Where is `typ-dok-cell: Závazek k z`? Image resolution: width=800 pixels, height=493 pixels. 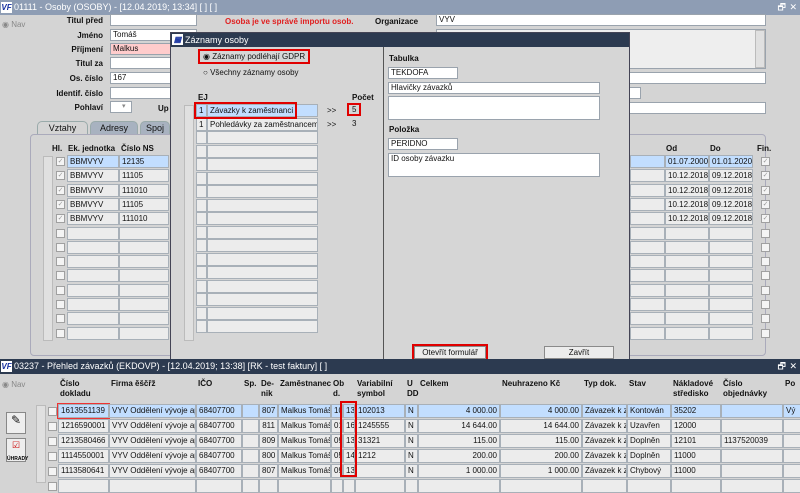
typ-dok-cell: Závazek k z is located at coordinates (604, 471).